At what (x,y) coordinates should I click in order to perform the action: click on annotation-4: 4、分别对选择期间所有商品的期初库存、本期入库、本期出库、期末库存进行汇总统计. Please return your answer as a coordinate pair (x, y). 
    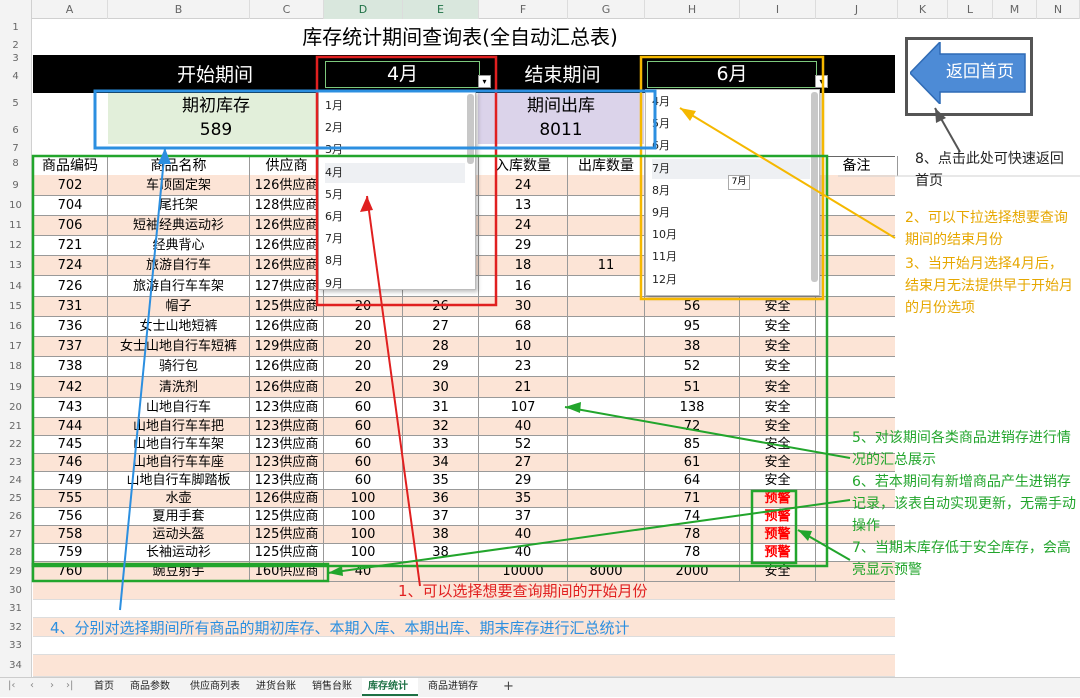
    Looking at the image, I should click on (340, 628).